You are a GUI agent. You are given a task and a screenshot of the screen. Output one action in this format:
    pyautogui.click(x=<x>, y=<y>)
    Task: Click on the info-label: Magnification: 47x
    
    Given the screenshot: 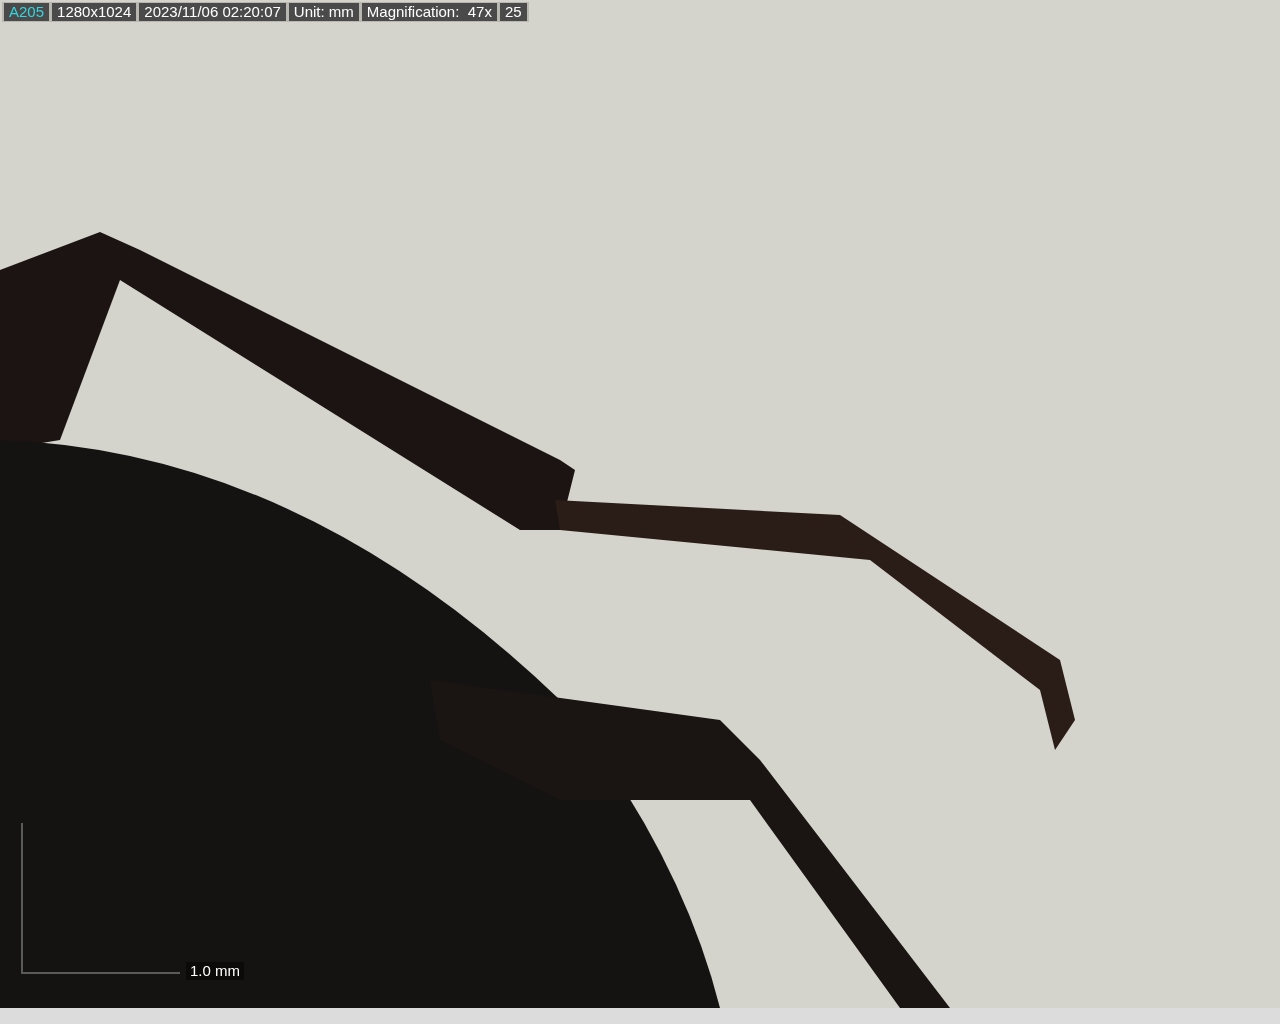 What is the action you would take?
    pyautogui.click(x=429, y=12)
    